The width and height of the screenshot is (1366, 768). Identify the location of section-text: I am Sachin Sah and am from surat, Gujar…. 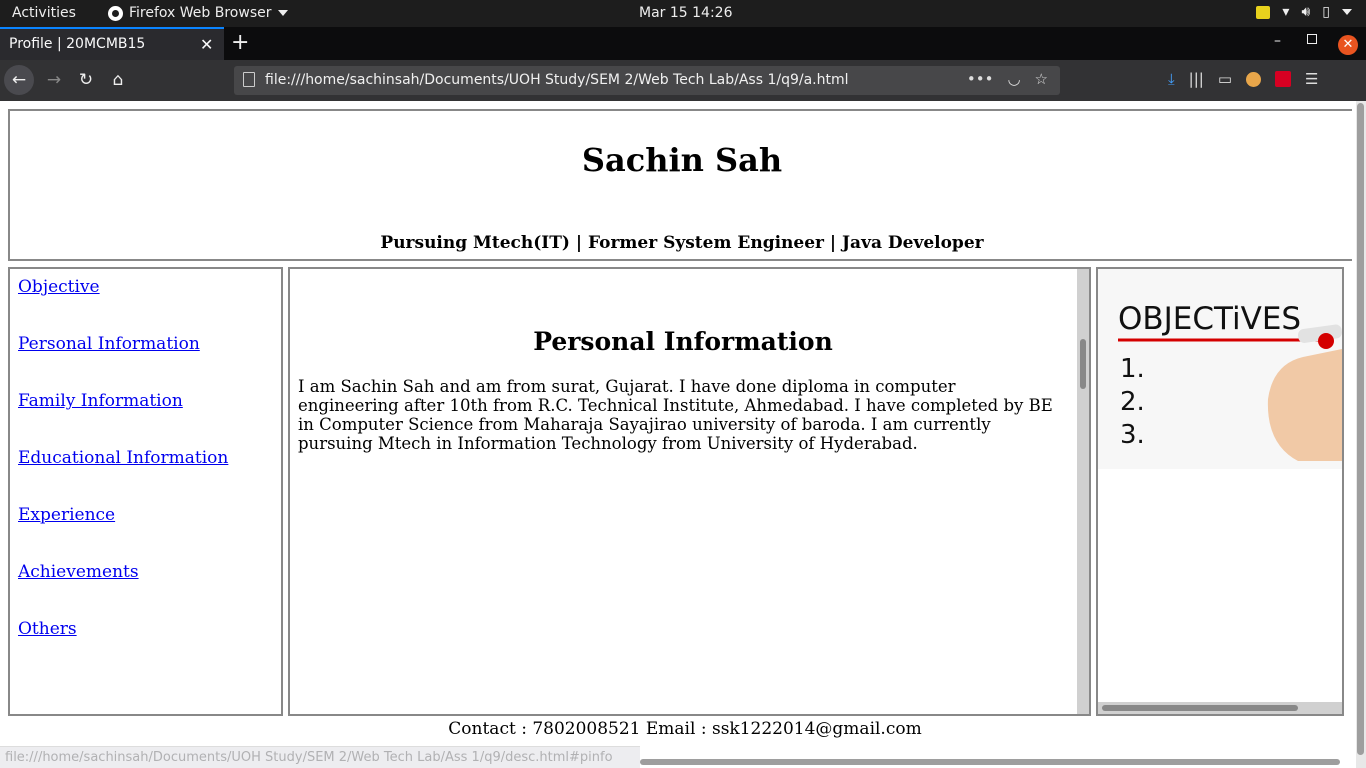
(675, 415).